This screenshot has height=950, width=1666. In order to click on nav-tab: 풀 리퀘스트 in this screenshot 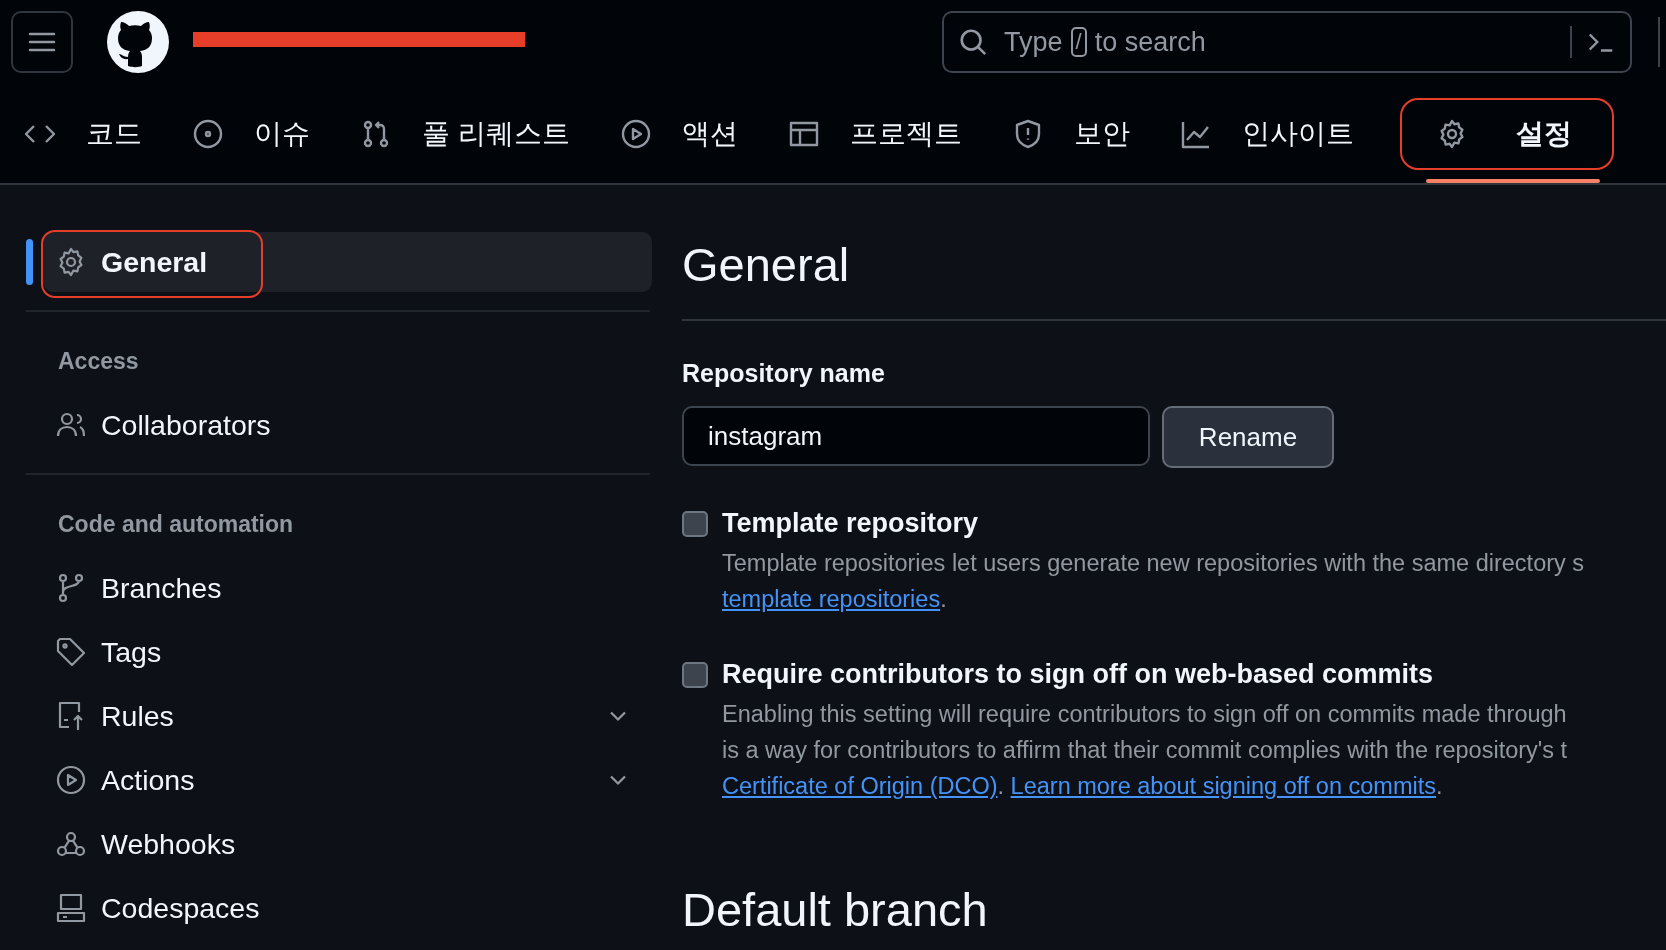, I will do `click(477, 133)`.